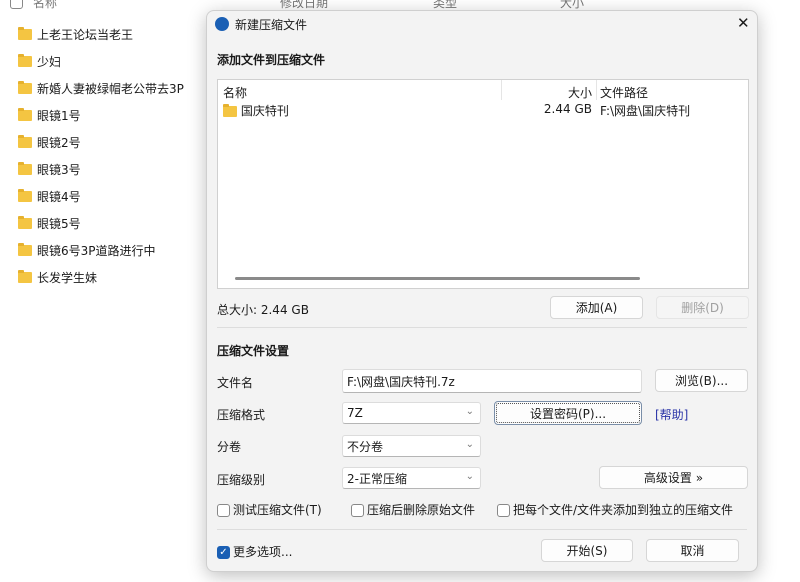 This screenshot has height=582, width=800. I want to click on settings-section-heading: 压缩文件设置, so click(253, 351).